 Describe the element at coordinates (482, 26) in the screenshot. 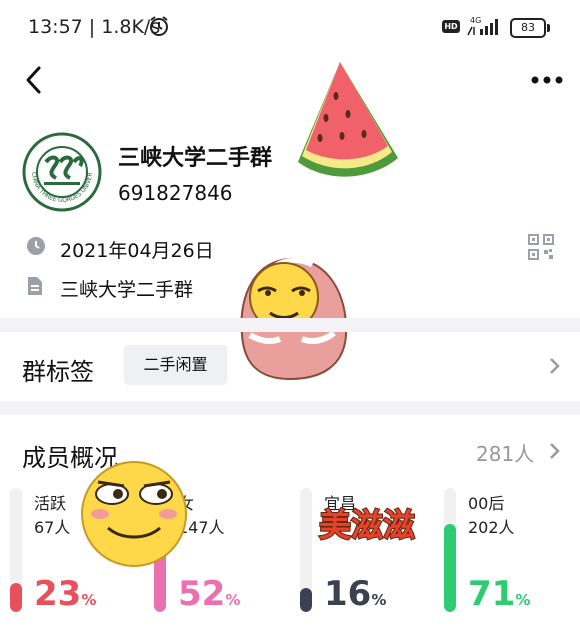

I see `signal-icon: 4G` at that location.